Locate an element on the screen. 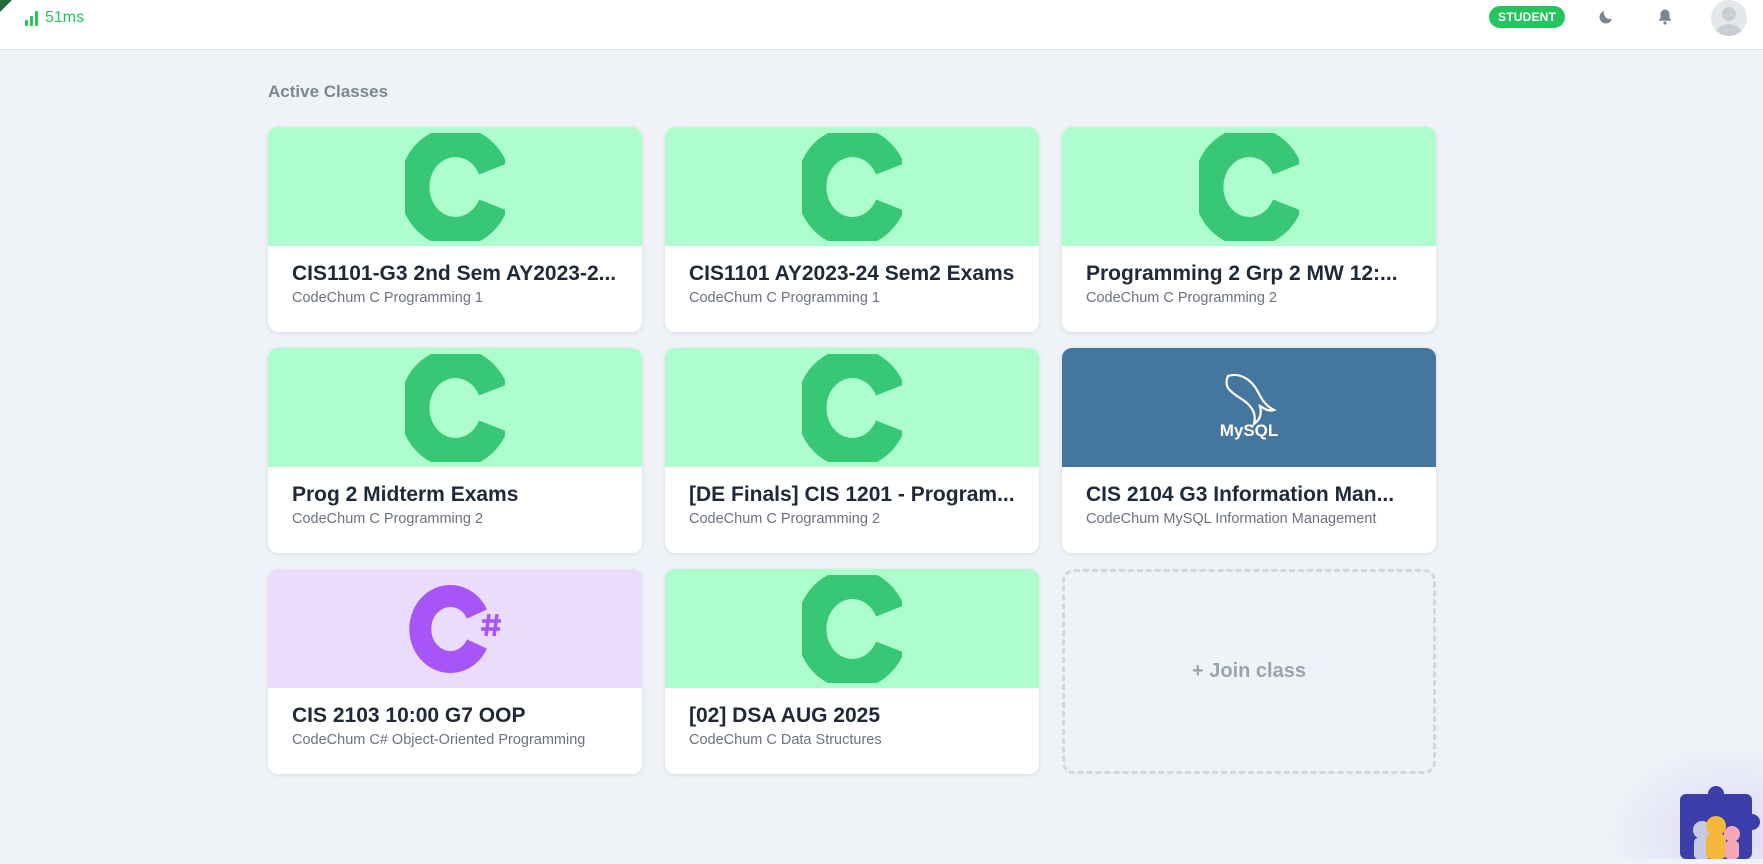 Image resolution: width=1763 pixels, height=864 pixels. class-title: [02] DSA AUG 2025 is located at coordinates (785, 715).